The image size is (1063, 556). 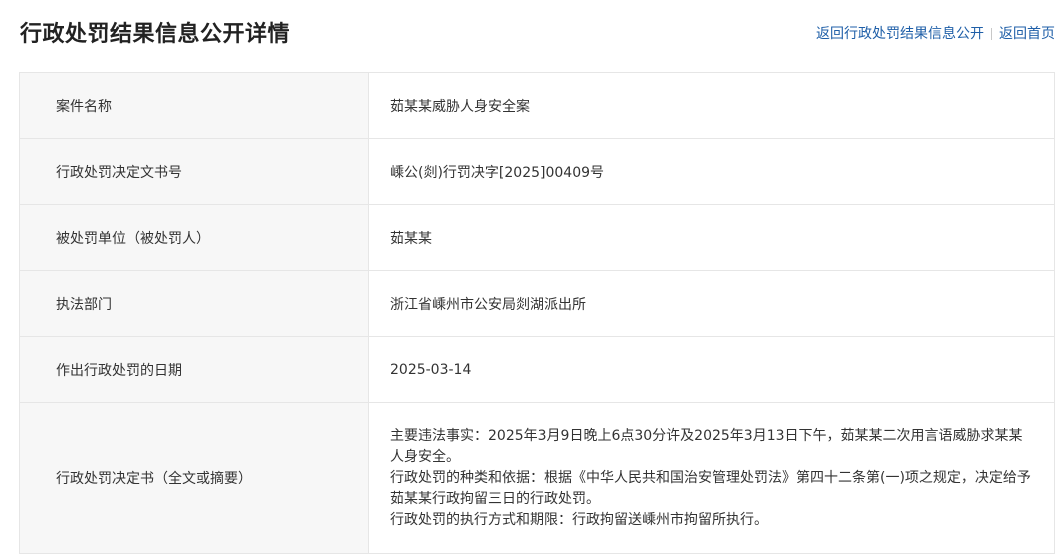 I want to click on back-to-home-link: 返回首页, so click(x=1027, y=34).